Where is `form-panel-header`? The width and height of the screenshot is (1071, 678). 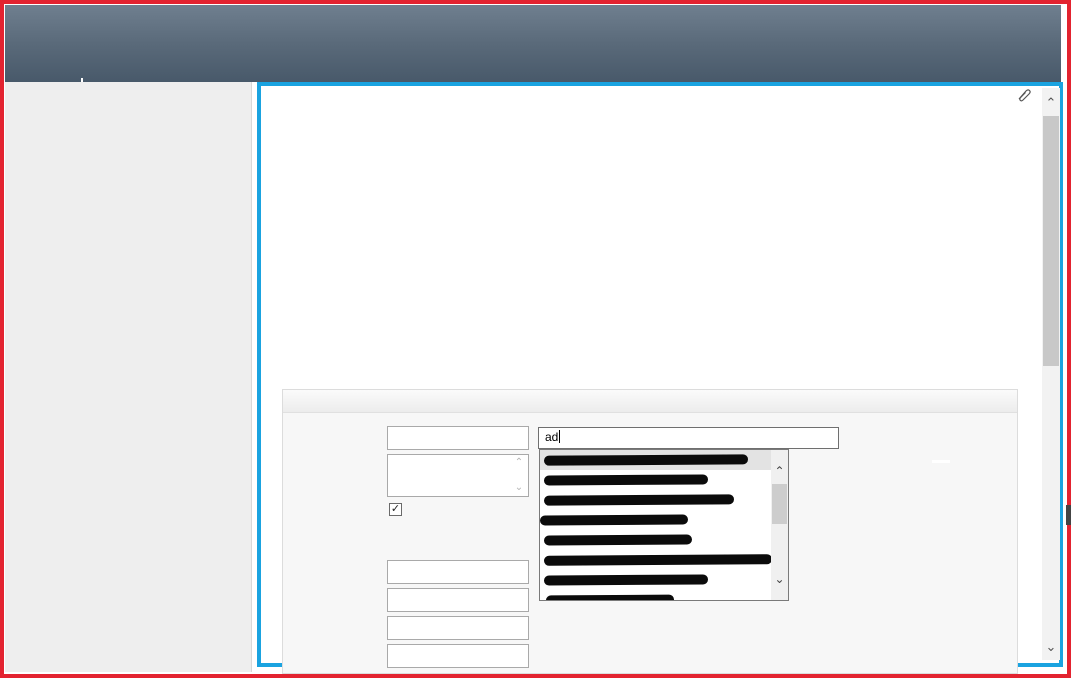
form-panel-header is located at coordinates (650, 401).